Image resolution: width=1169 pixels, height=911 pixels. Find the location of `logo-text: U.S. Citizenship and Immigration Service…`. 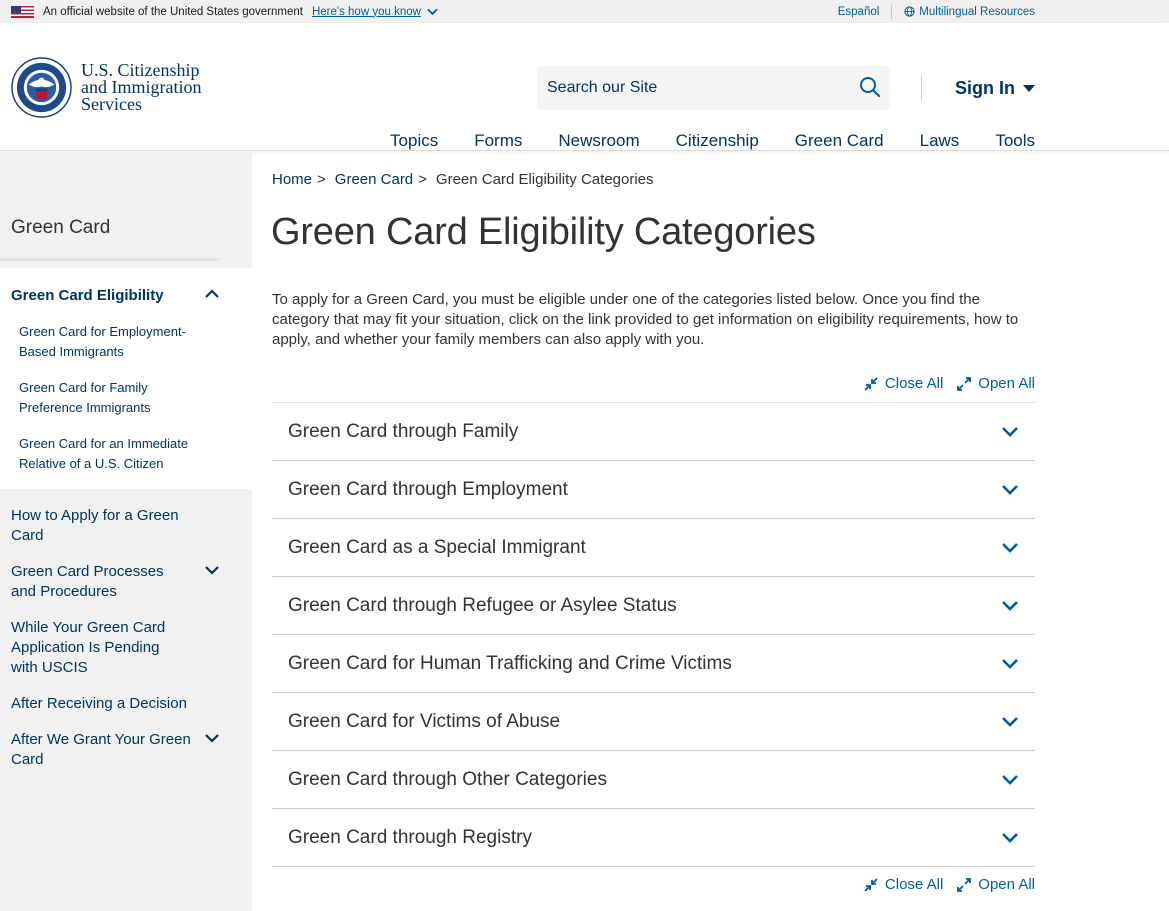

logo-text: U.S. Citizenship and Immigration Service… is located at coordinates (141, 87).